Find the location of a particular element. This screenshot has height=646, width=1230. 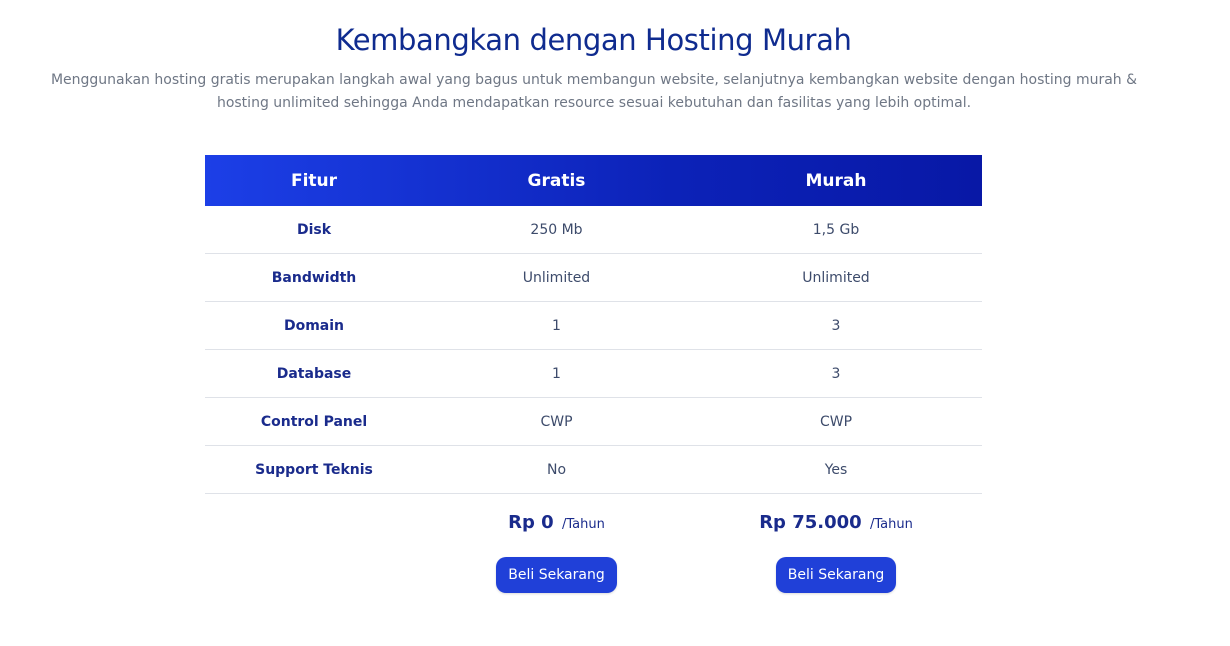

table-row: Domain 1 3 is located at coordinates (593, 326).